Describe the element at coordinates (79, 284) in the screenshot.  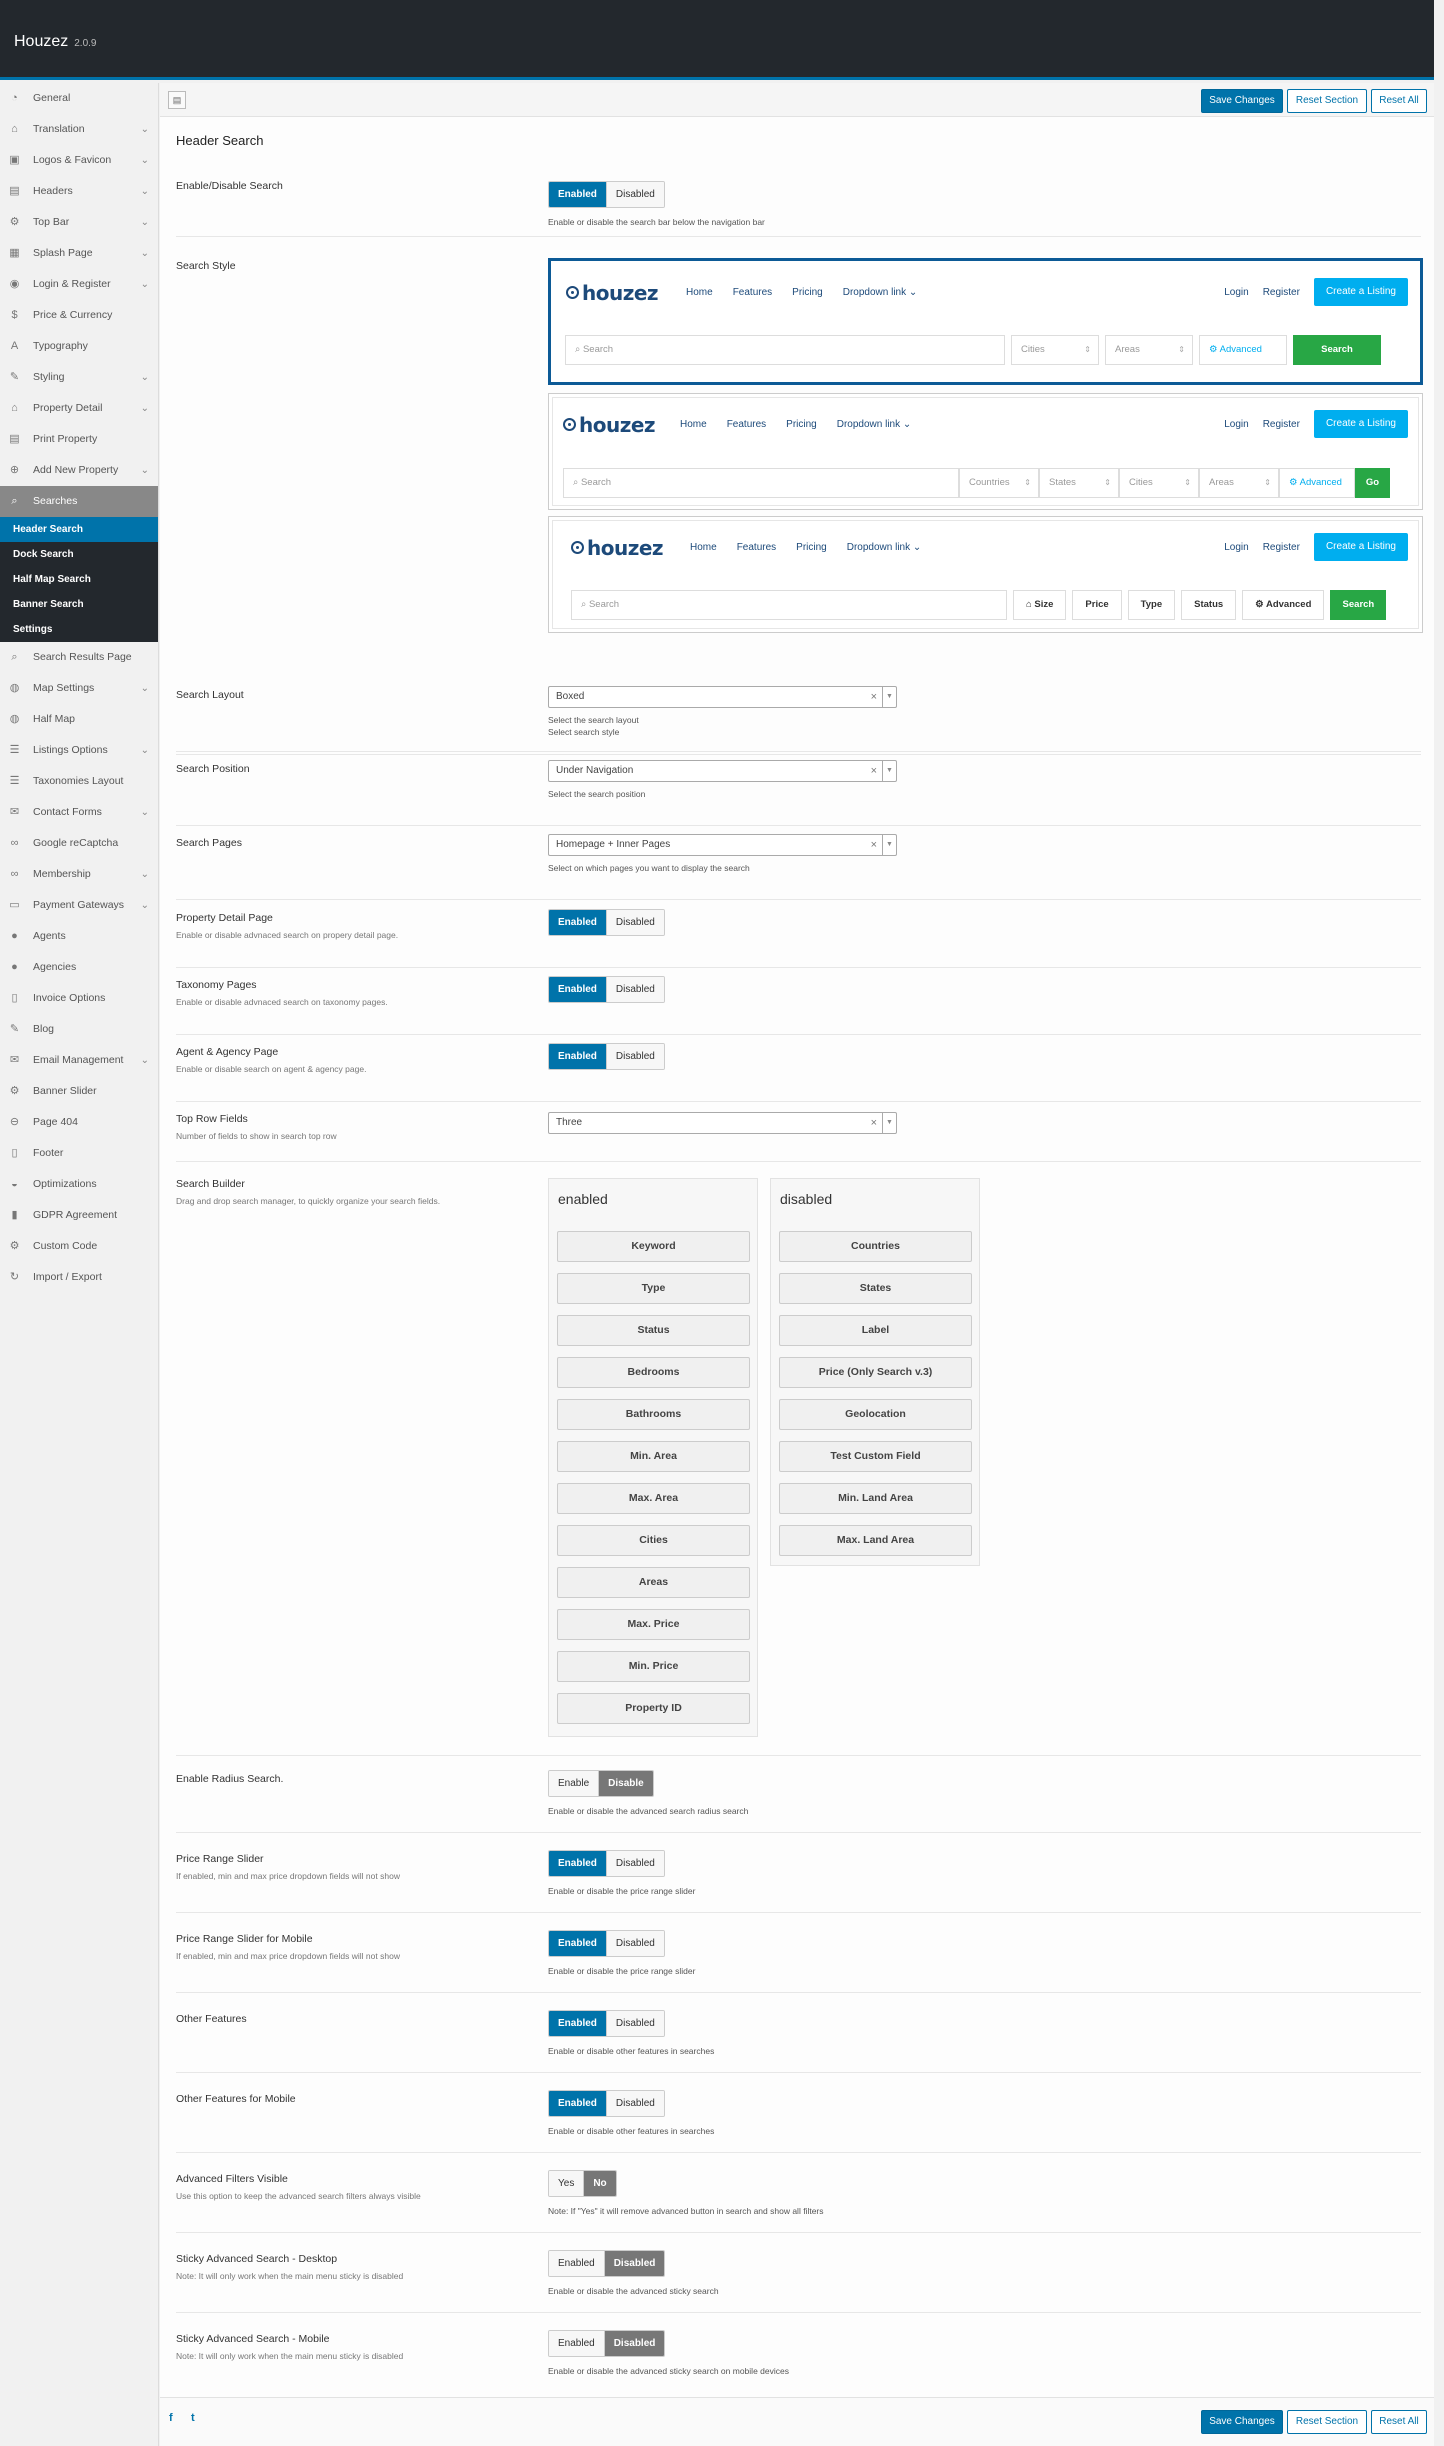
I see `sidebar-item-login-register: ◉ Login & Register ⌄` at that location.